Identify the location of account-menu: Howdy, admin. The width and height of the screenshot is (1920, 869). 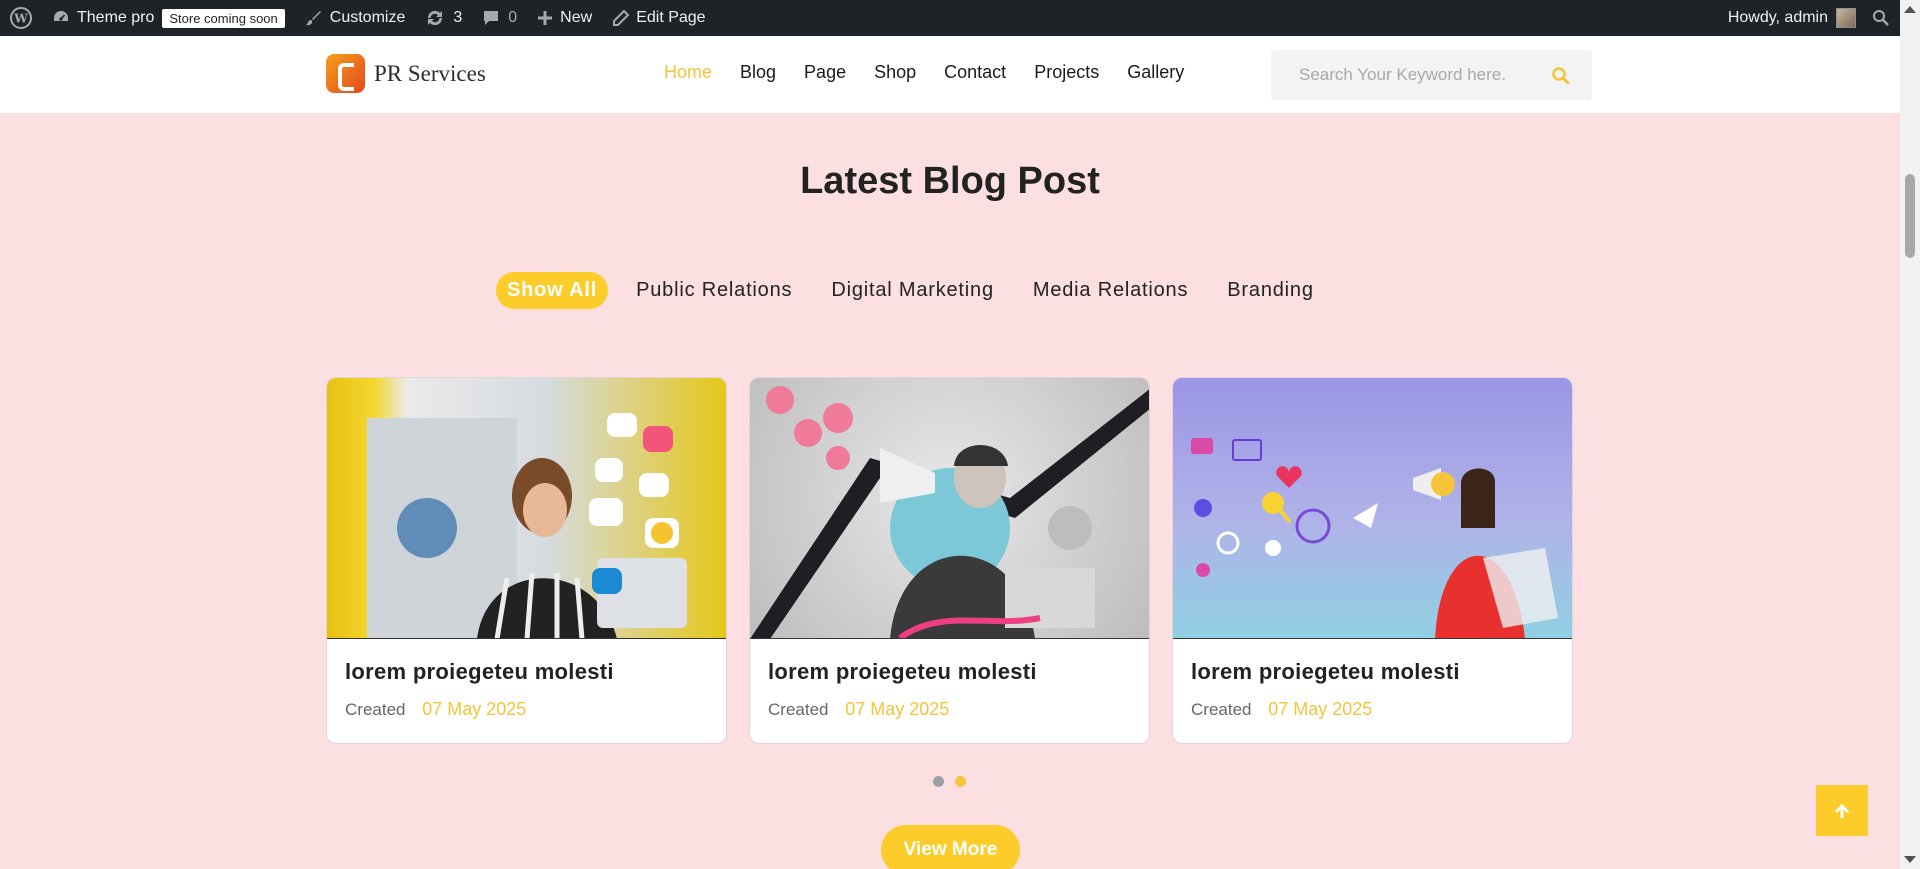
(1790, 18).